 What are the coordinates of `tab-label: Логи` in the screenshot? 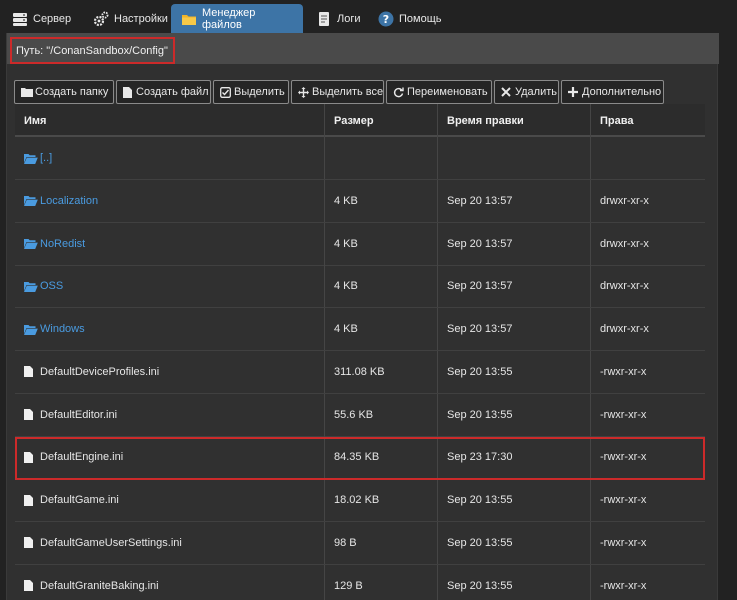 It's located at (349, 19).